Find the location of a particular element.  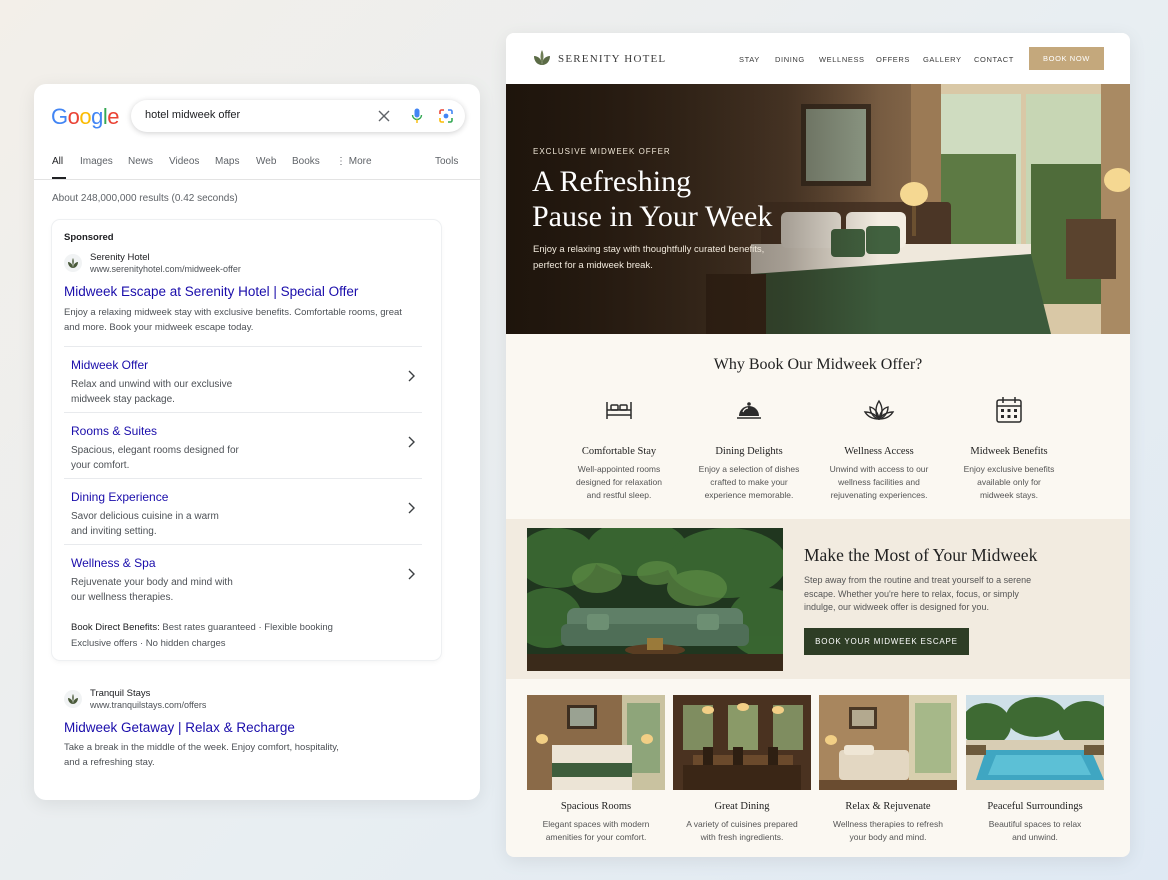

sponsored-label: Sponsored is located at coordinates (89, 237).